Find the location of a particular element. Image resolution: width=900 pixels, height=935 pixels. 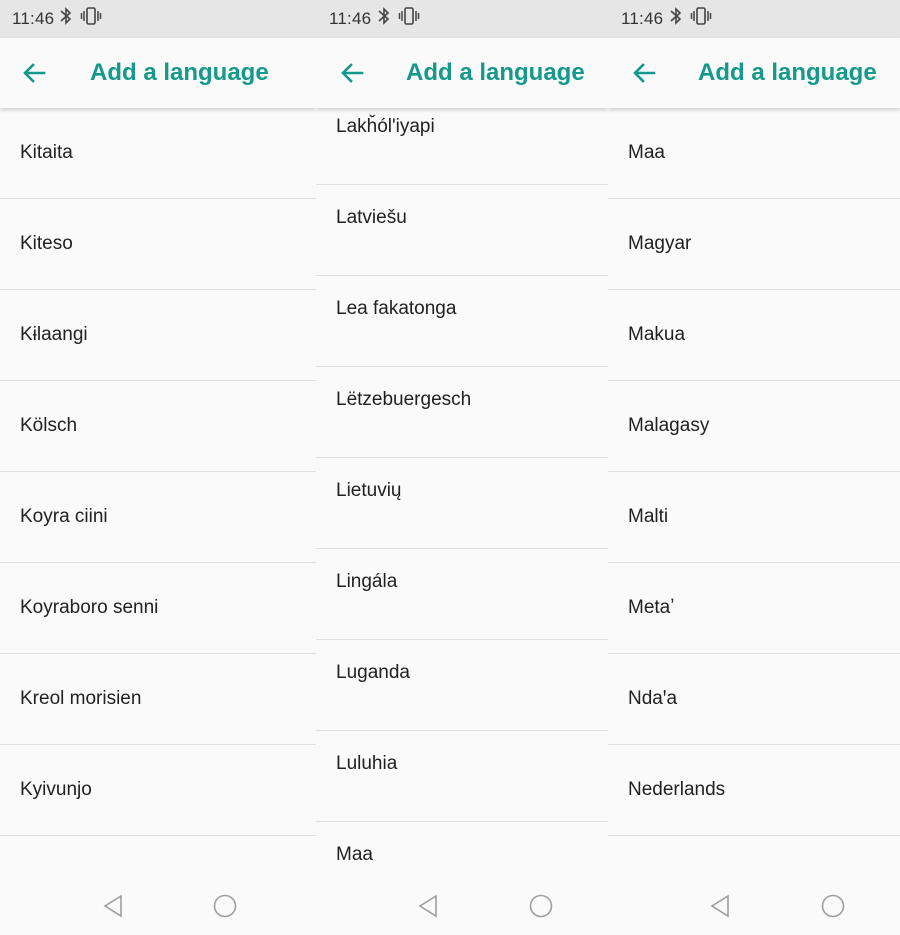

language-label: Magyar is located at coordinates (660, 243).